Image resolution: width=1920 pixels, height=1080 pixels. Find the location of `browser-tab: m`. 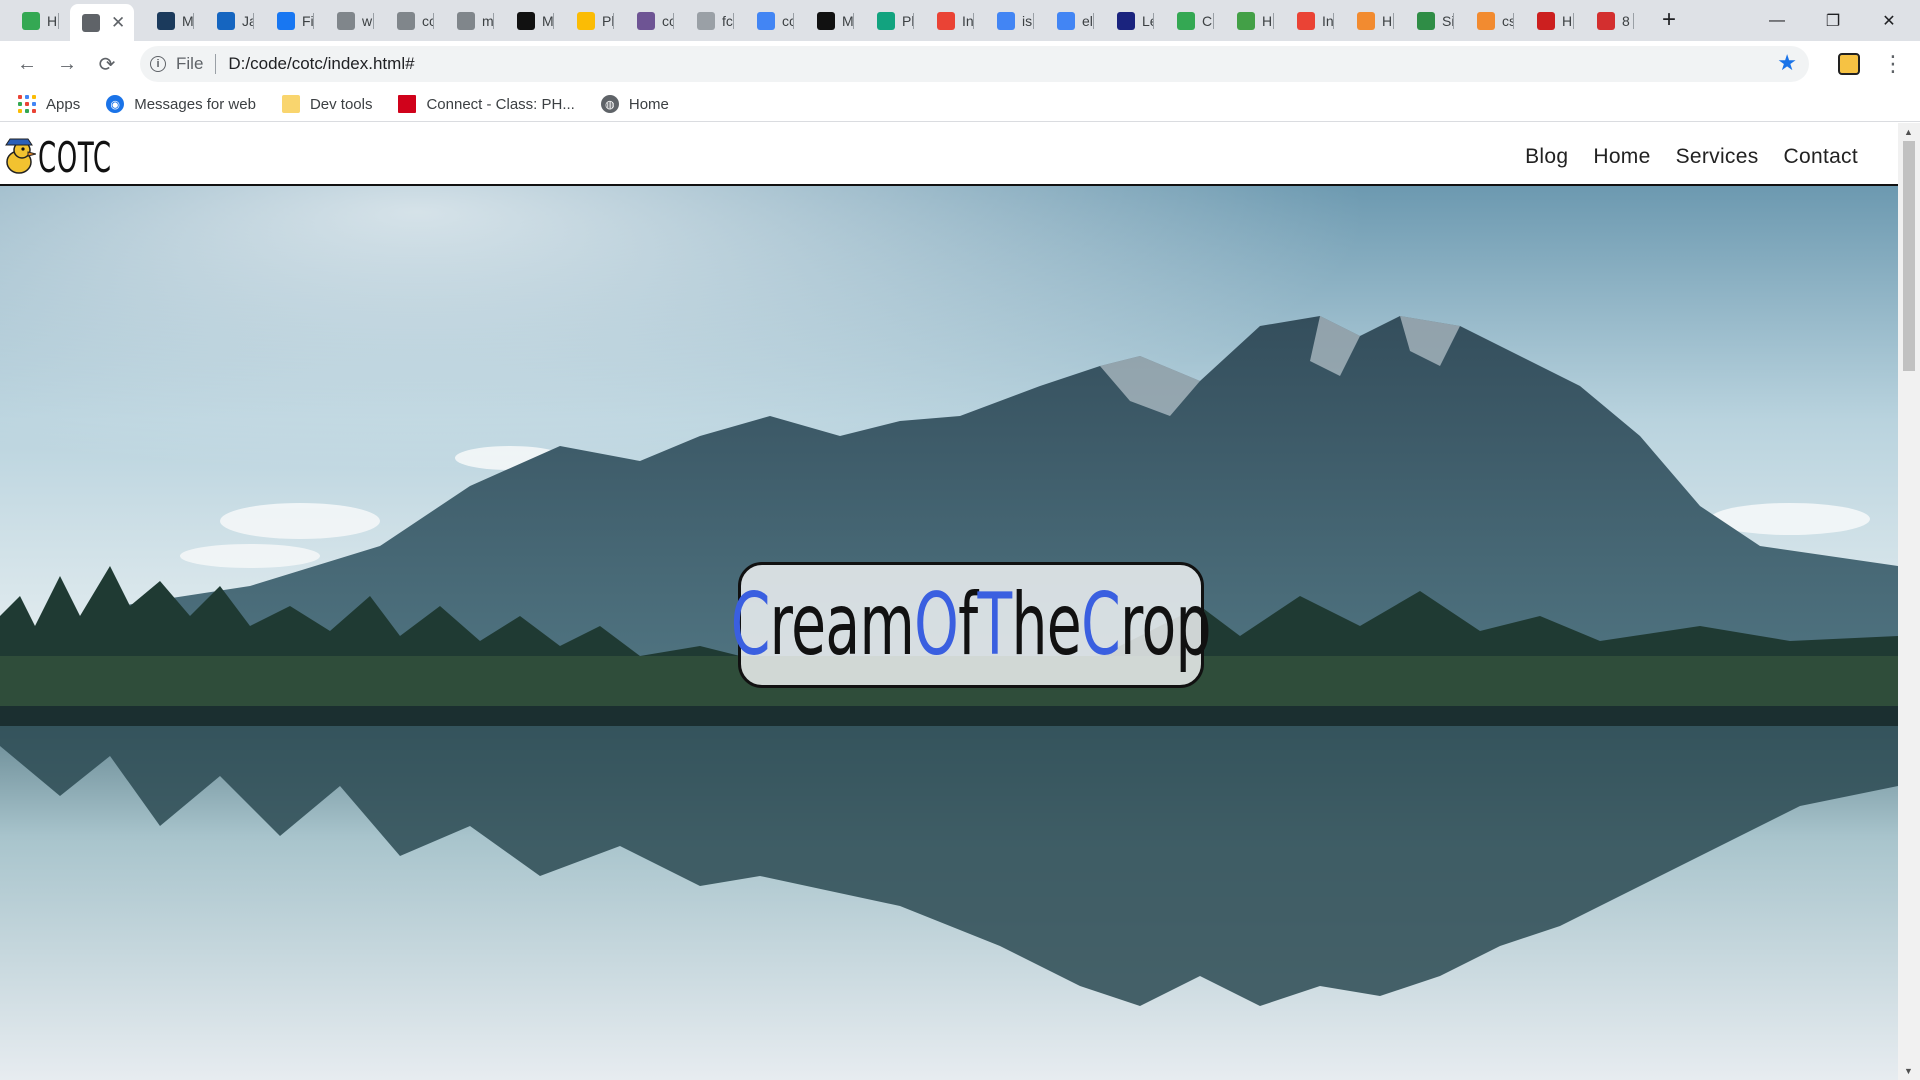

browser-tab: m is located at coordinates (469, 20).